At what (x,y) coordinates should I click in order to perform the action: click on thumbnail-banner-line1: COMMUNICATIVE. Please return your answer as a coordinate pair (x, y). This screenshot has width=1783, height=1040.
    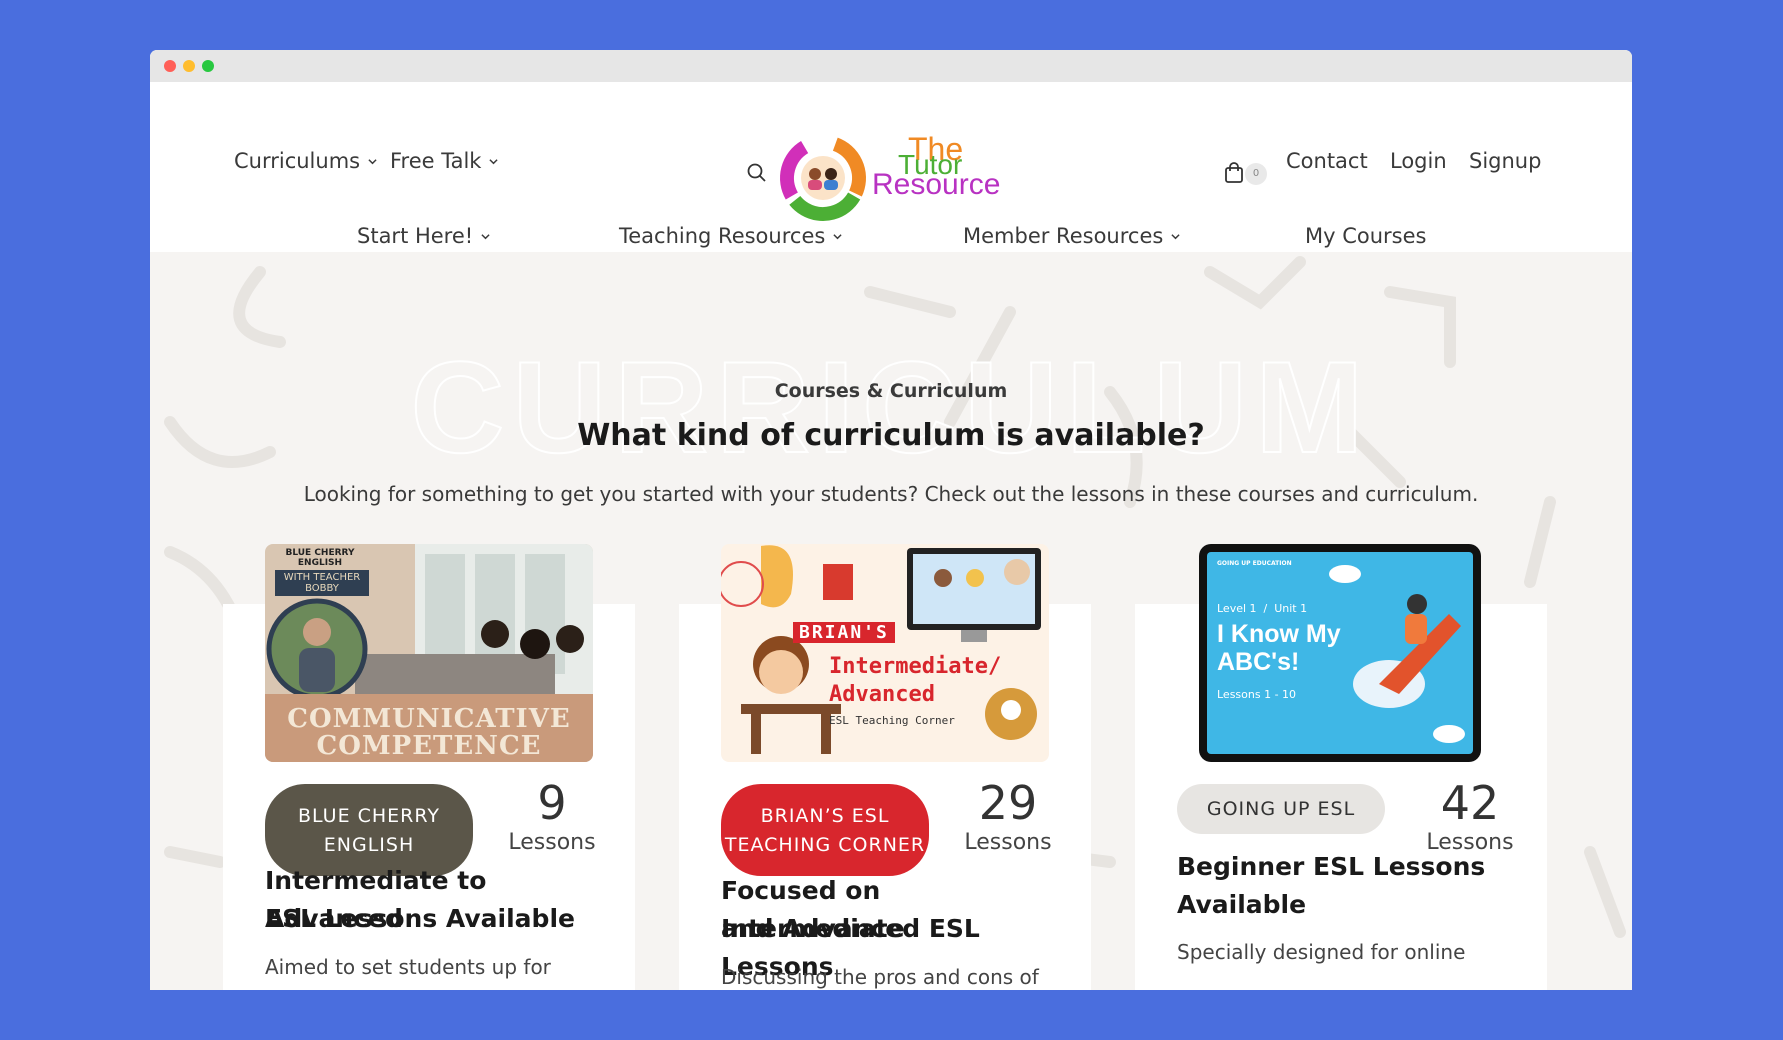
    Looking at the image, I should click on (429, 719).